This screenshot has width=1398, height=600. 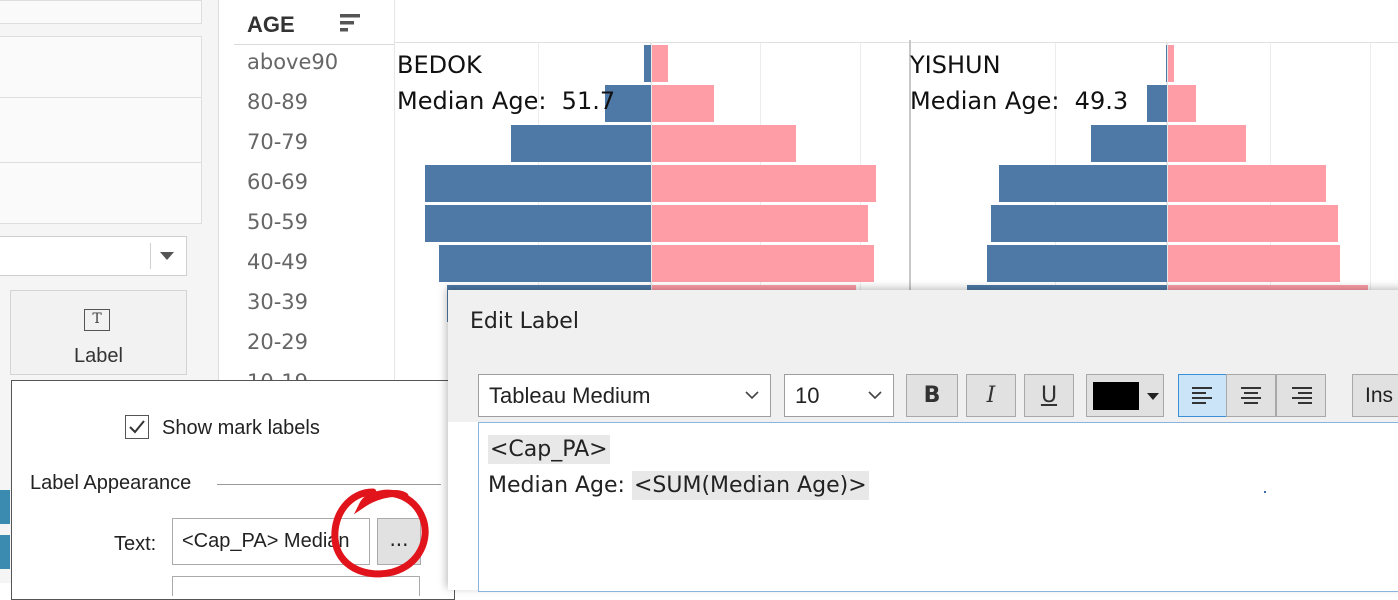 I want to click on age-row-label: 80-89, so click(x=277, y=102).